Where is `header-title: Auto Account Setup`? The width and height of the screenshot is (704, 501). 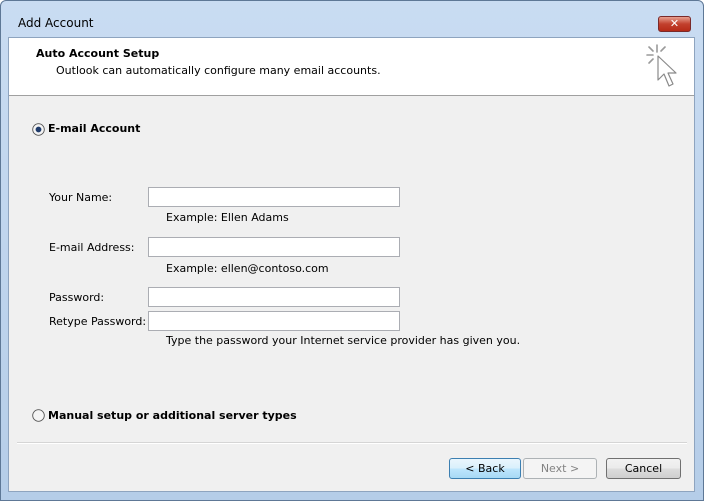 header-title: Auto Account Setup is located at coordinates (98, 53).